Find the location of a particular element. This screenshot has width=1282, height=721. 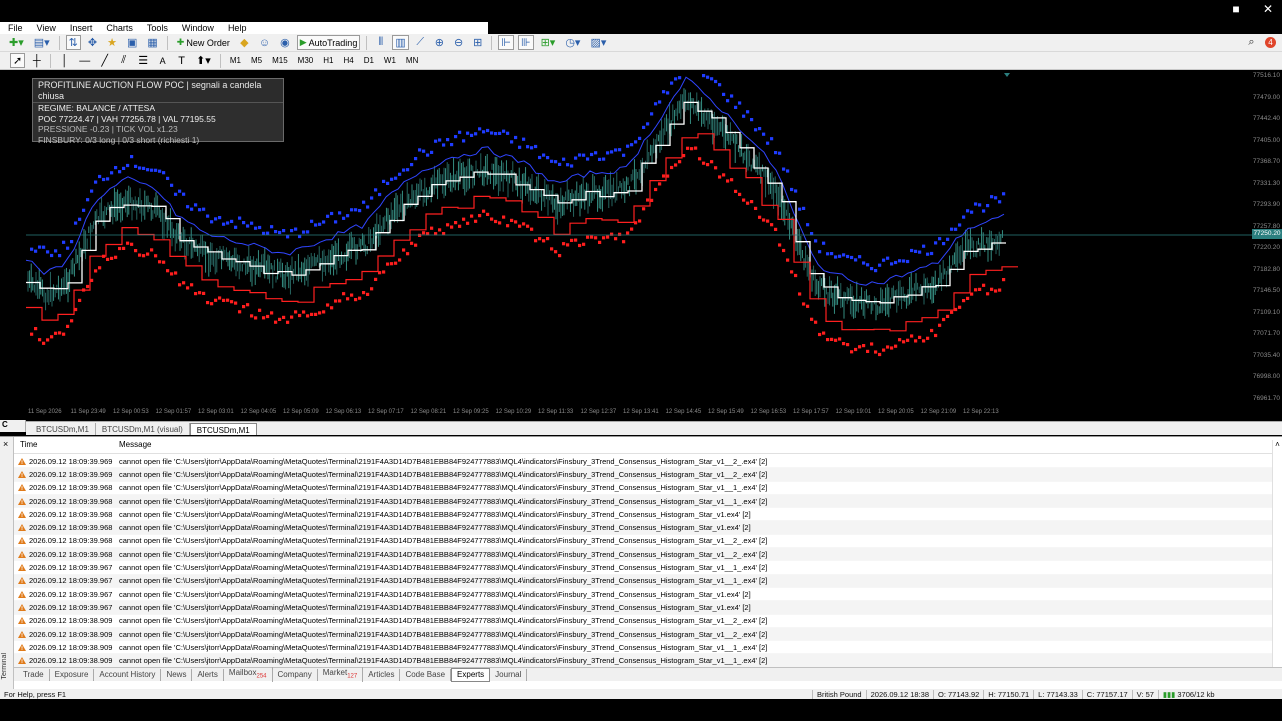

navigator-icon: ★ is located at coordinates (112, 42).